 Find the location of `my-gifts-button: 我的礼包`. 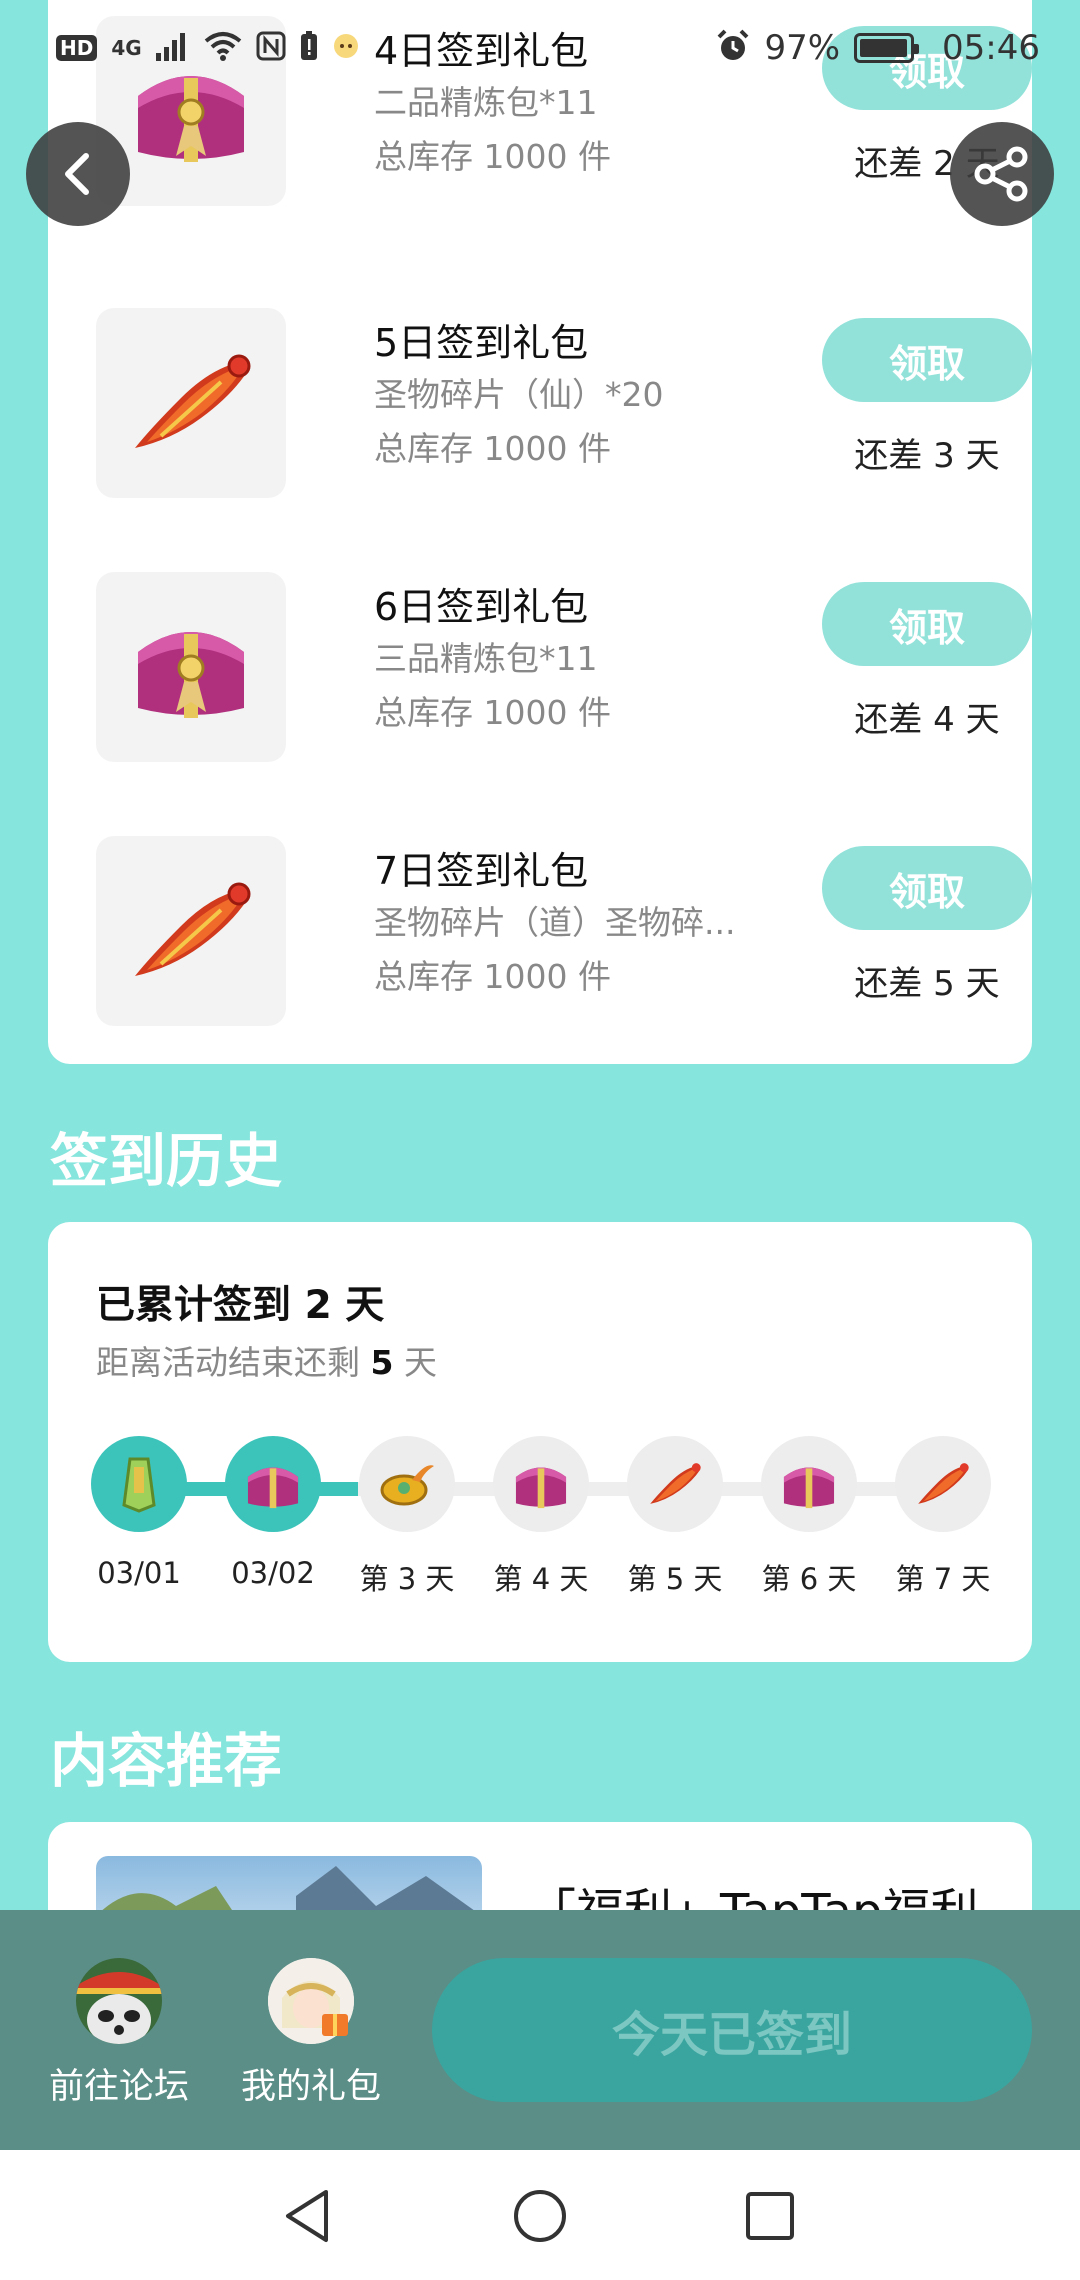

my-gifts-button: 我的礼包 is located at coordinates (311, 2033).